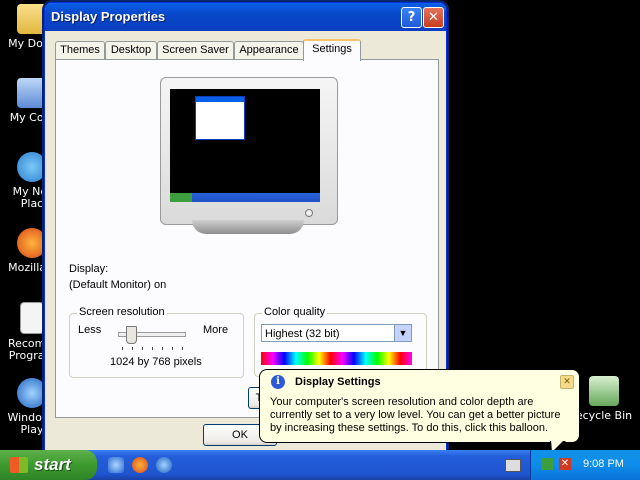 The height and width of the screenshot is (480, 640). I want to click on chevron-down-icon: ▼, so click(402, 333).